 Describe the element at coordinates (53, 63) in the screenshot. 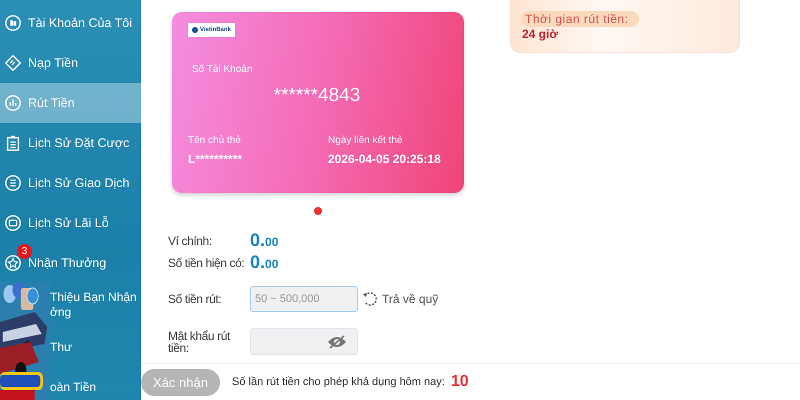

I see `sidebar-item-label: Nạp Tiền` at that location.